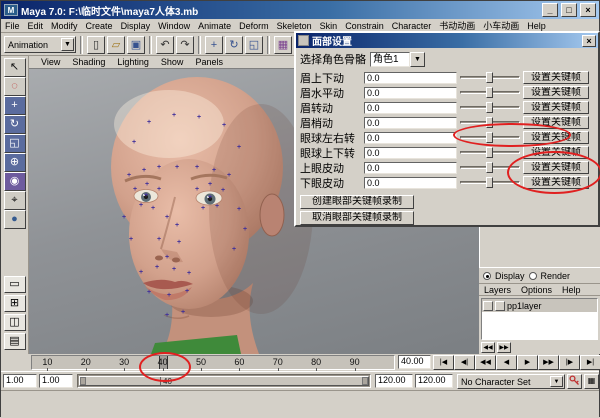  Describe the element at coordinates (172, 62) in the screenshot. I see `panel-menu-show: Show` at that location.